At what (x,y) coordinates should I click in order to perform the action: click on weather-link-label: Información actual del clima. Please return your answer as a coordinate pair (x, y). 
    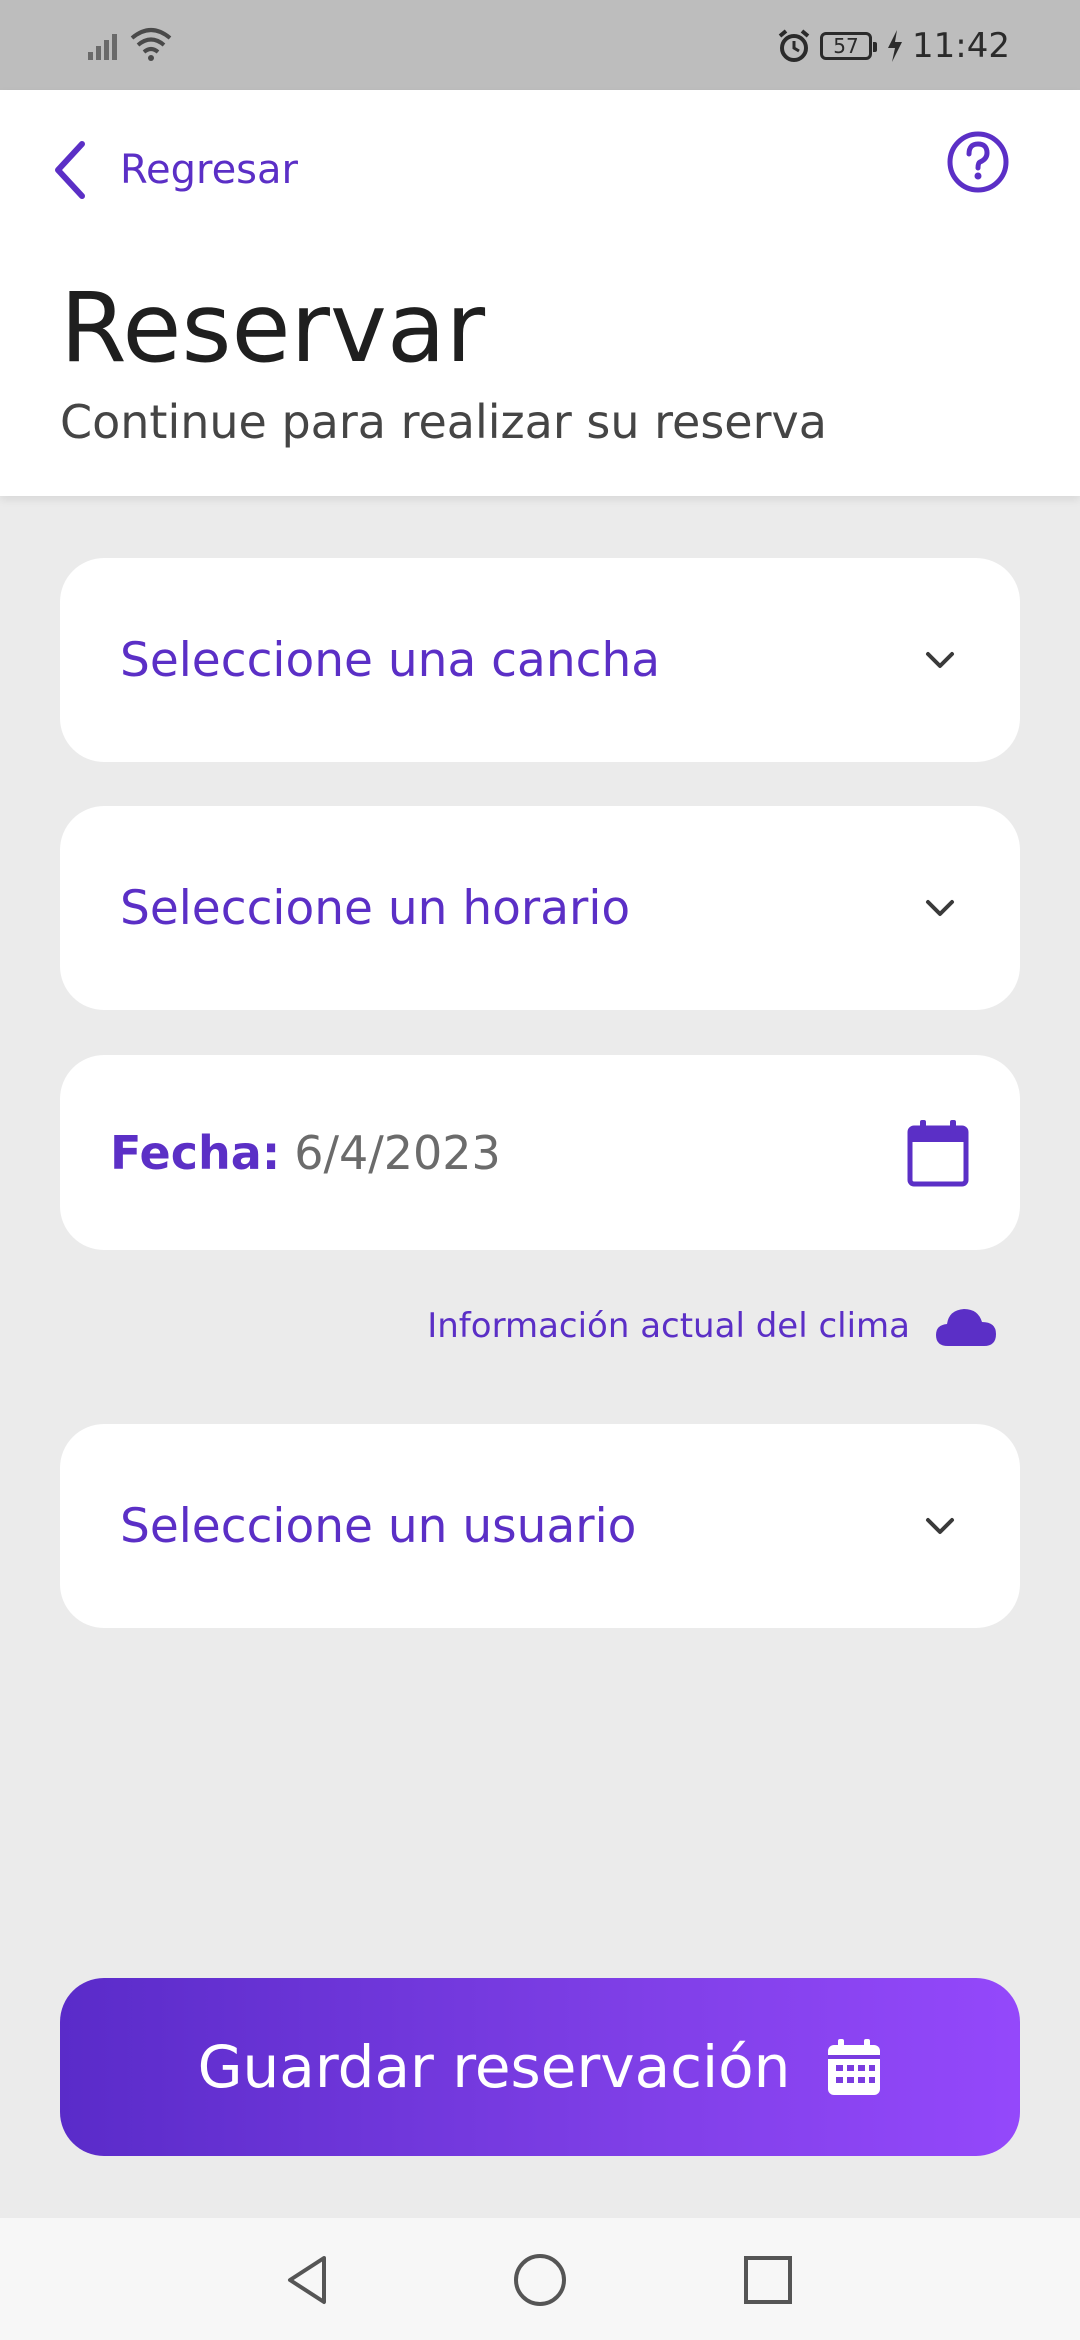
    Looking at the image, I should click on (668, 1326).